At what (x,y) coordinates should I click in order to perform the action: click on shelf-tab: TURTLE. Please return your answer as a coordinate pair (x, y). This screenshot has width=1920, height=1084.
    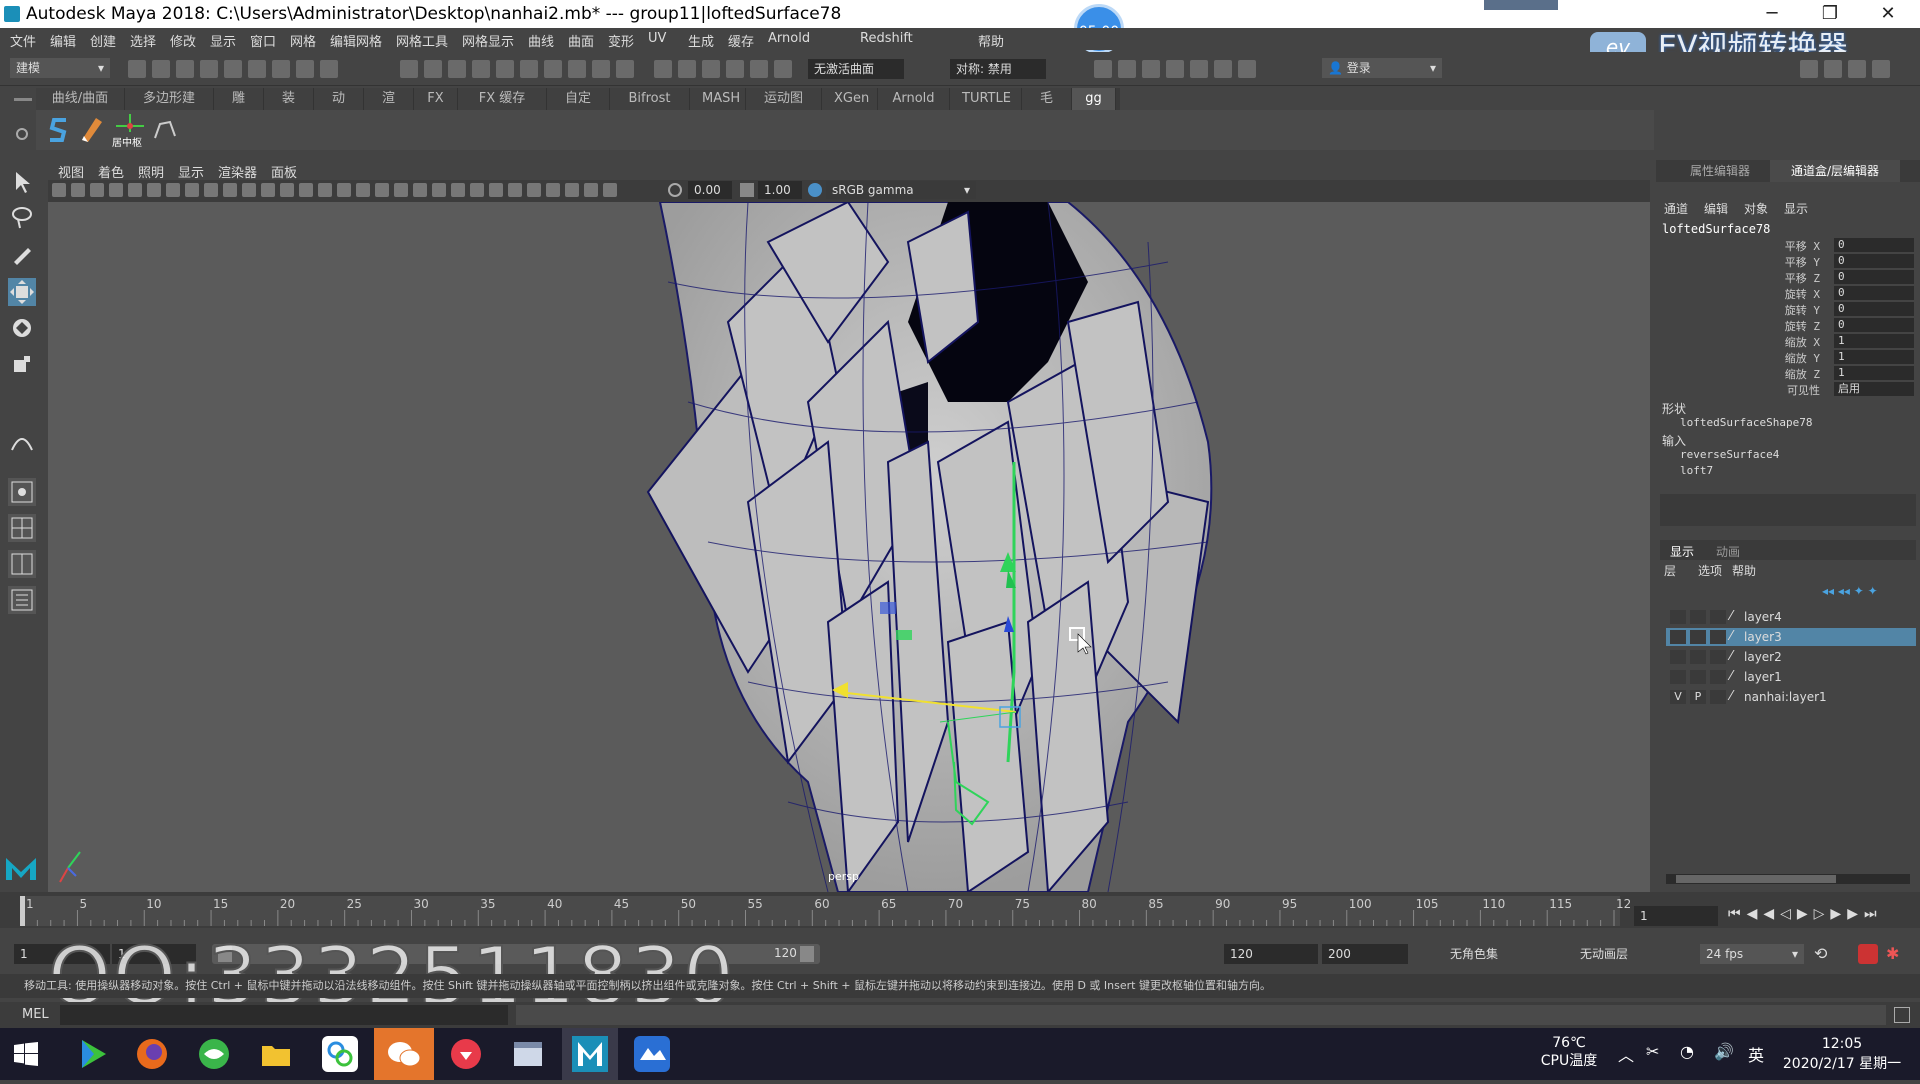
    Looking at the image, I should click on (986, 99).